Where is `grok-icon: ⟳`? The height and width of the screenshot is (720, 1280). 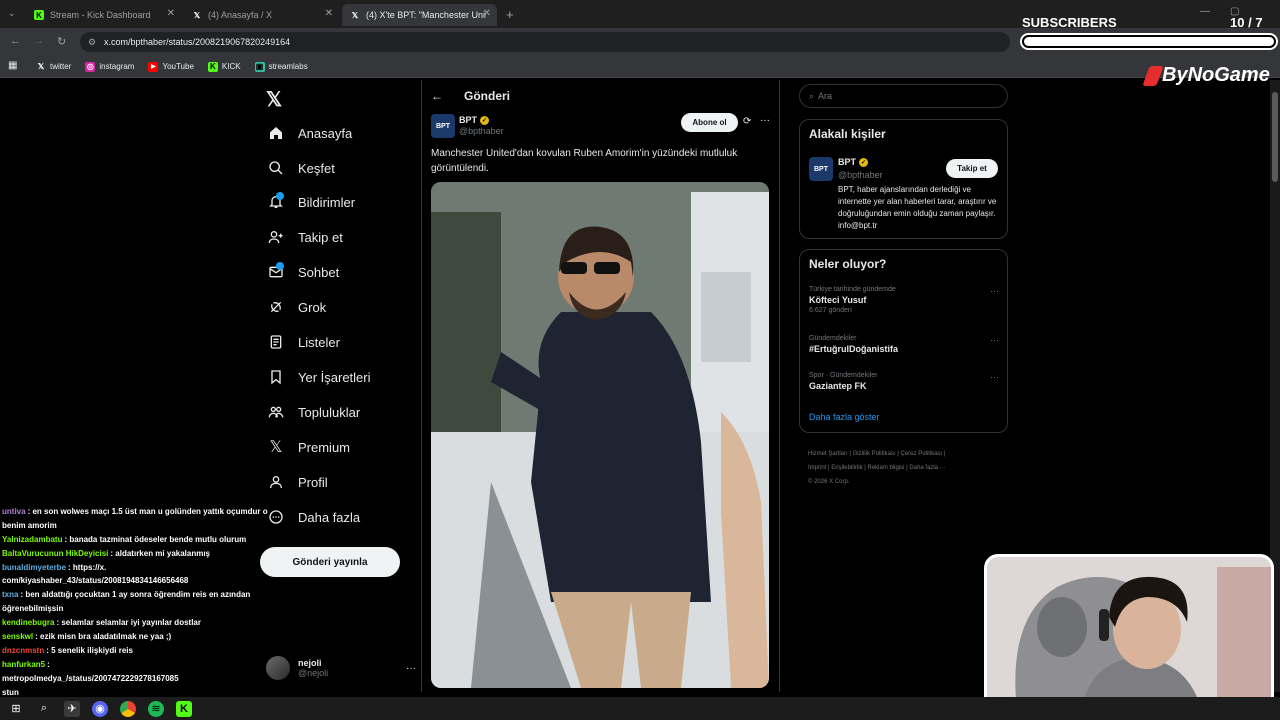
grok-icon: ⟳ is located at coordinates (747, 121).